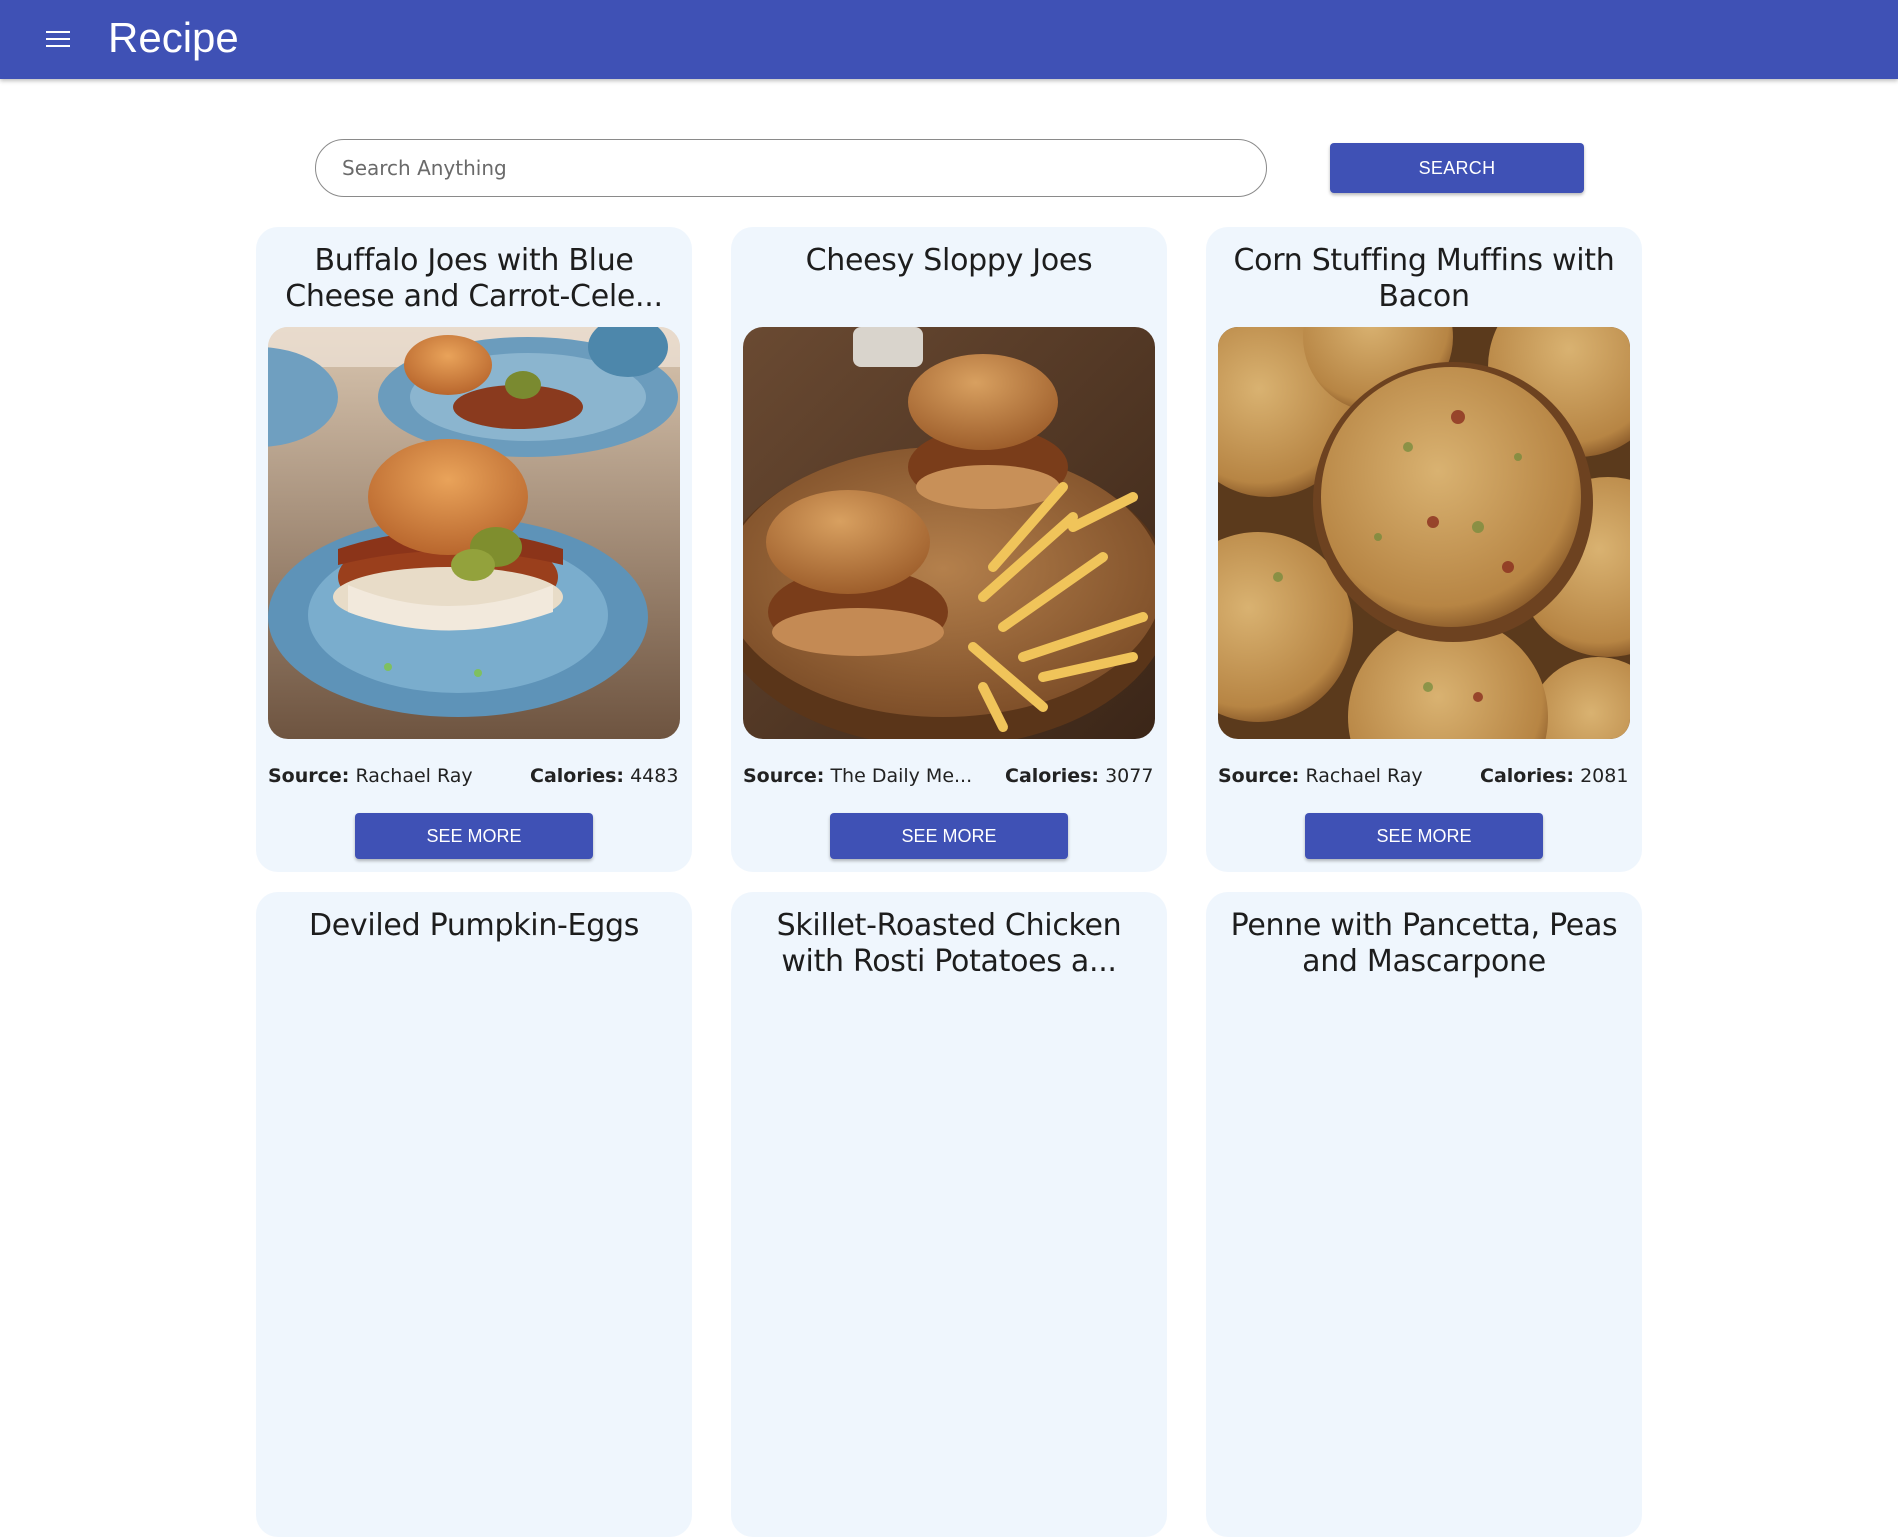 The image size is (1898, 1537). I want to click on search-button: SEARCH, so click(1457, 168).